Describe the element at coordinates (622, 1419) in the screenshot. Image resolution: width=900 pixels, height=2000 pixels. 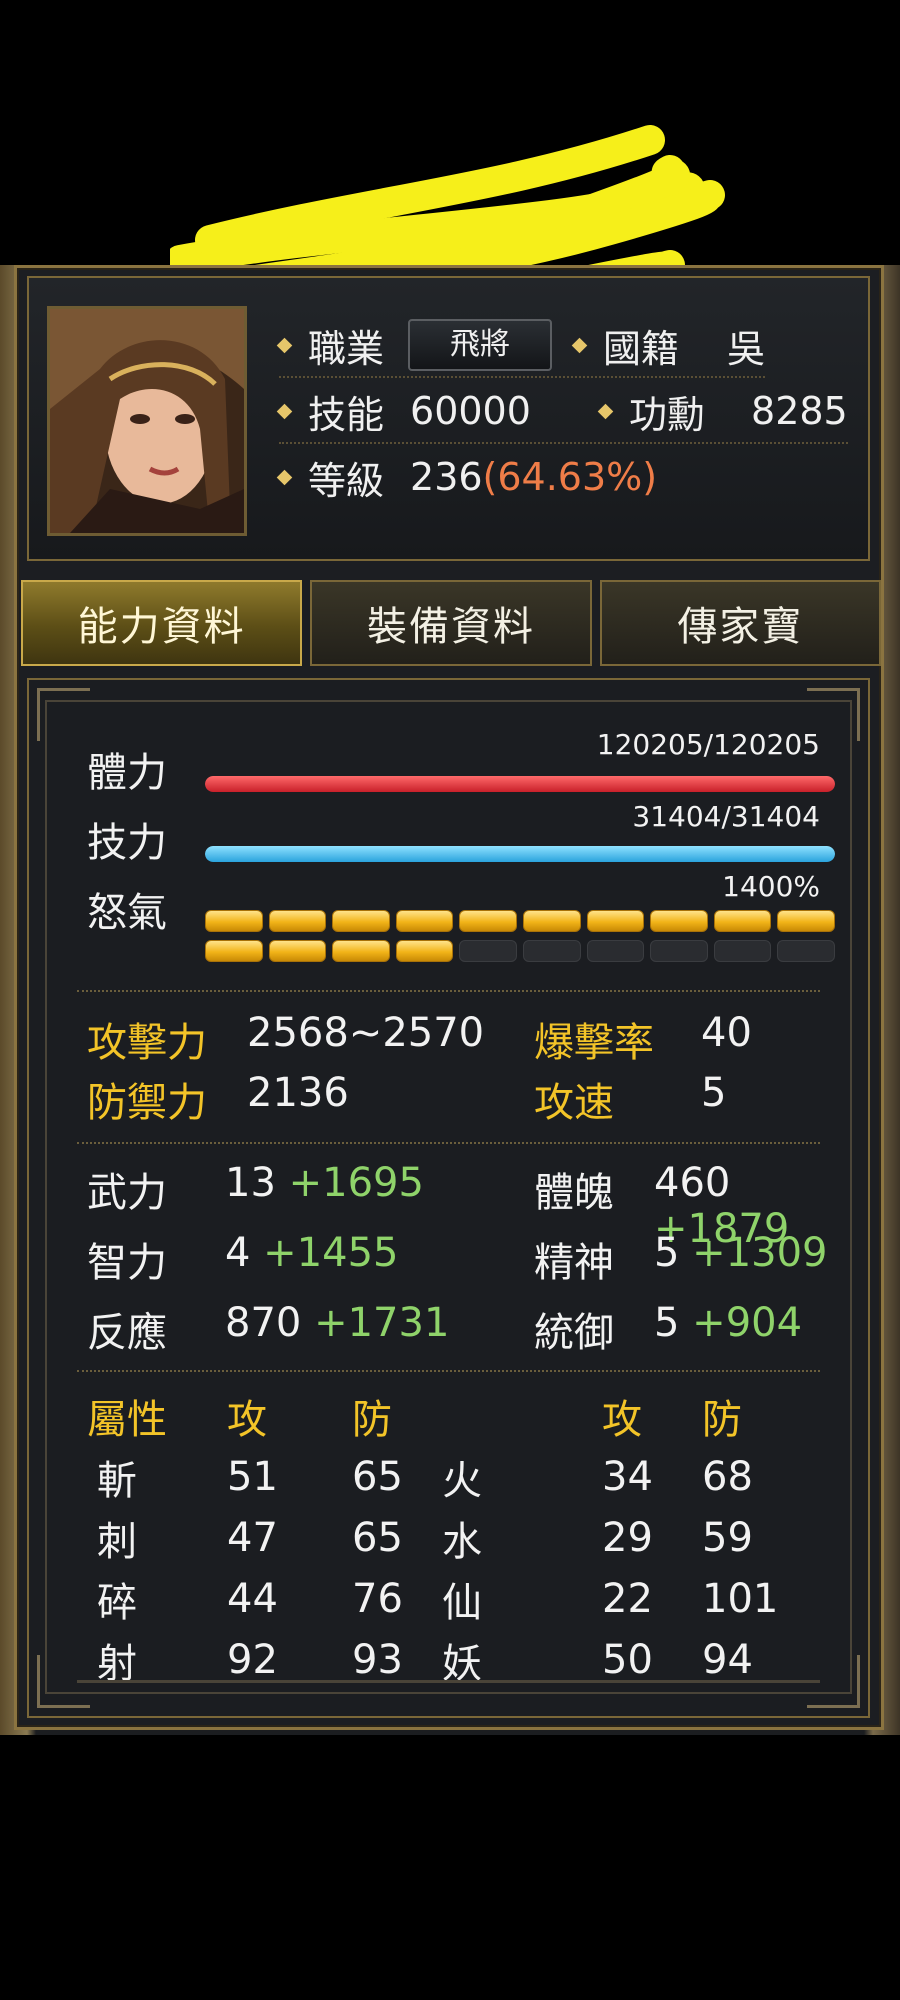
I see `element-header-atk-2: 攻` at that location.